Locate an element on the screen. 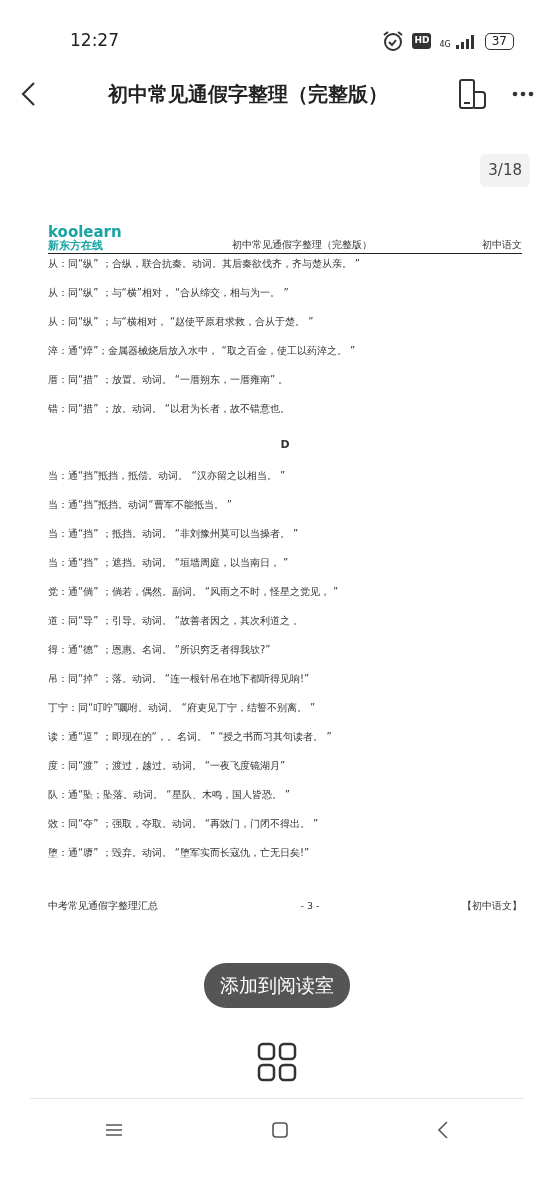 This screenshot has width=554, height=1200. entry-text: 当：通“挡” ；抵挡。动词。 “非刘豫州莫可以当操者。 ” is located at coordinates (174, 534).